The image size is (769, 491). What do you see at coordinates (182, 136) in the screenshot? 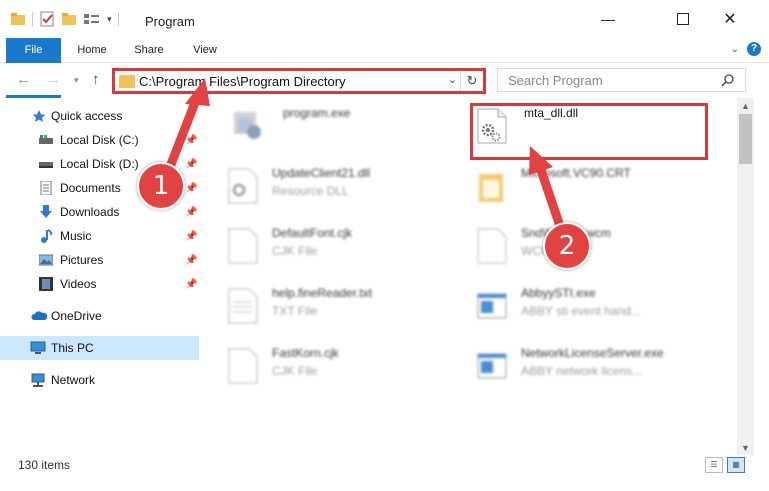
I see `arrow-1-line` at bounding box center [182, 136].